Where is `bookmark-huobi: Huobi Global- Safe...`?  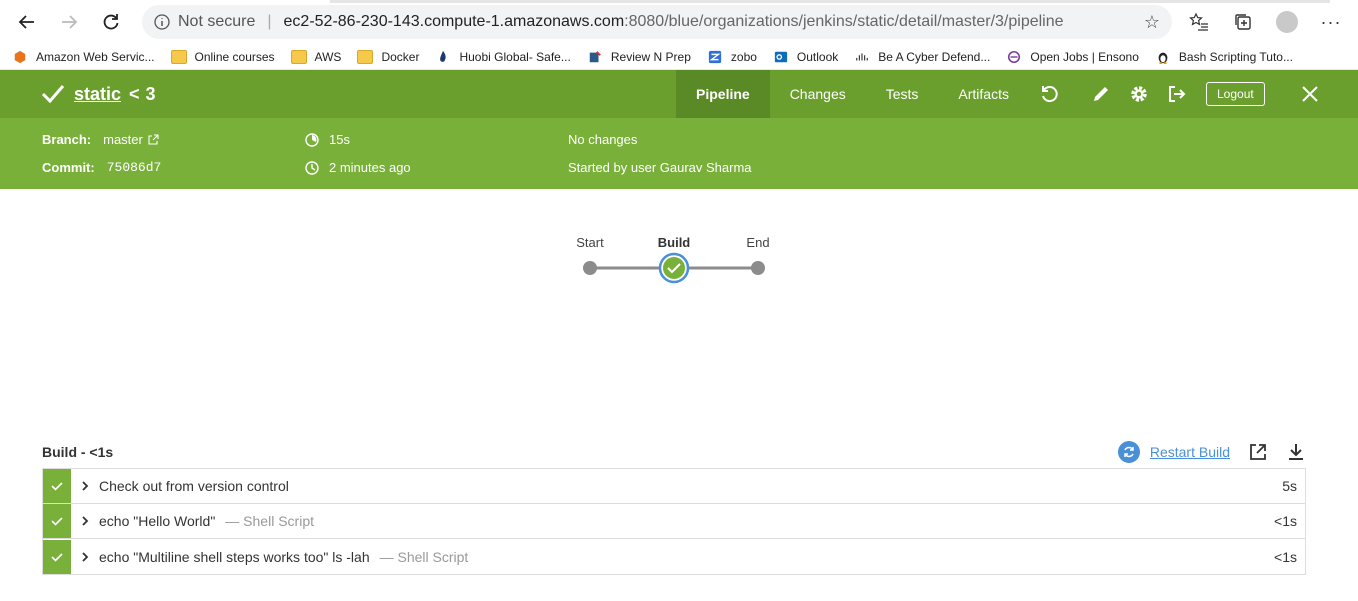 bookmark-huobi: Huobi Global- Safe... is located at coordinates (503, 56).